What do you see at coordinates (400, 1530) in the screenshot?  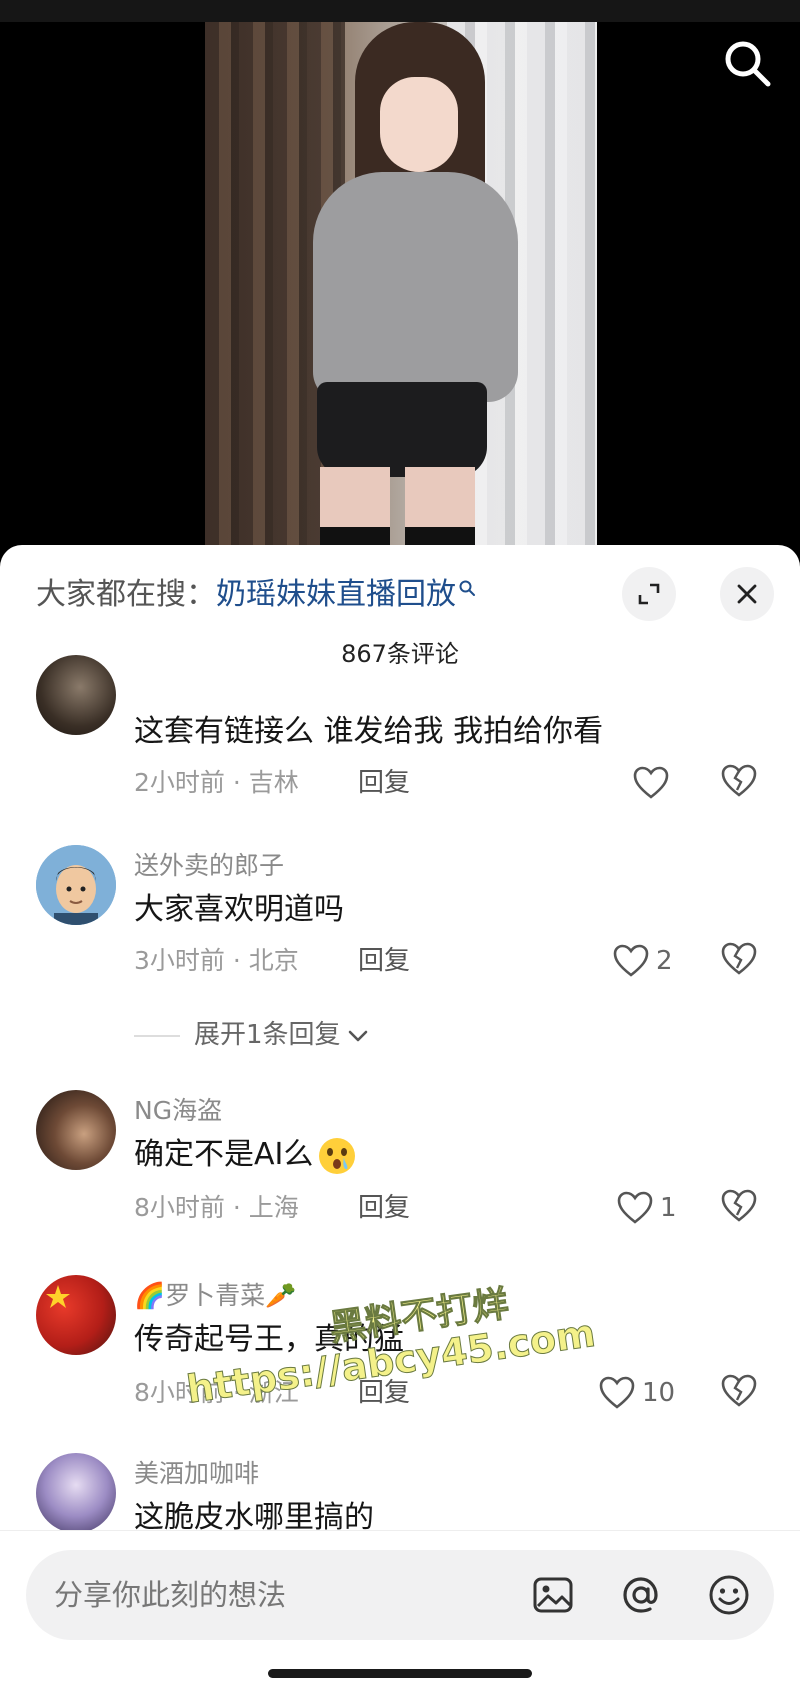 I see `input-divider` at bounding box center [400, 1530].